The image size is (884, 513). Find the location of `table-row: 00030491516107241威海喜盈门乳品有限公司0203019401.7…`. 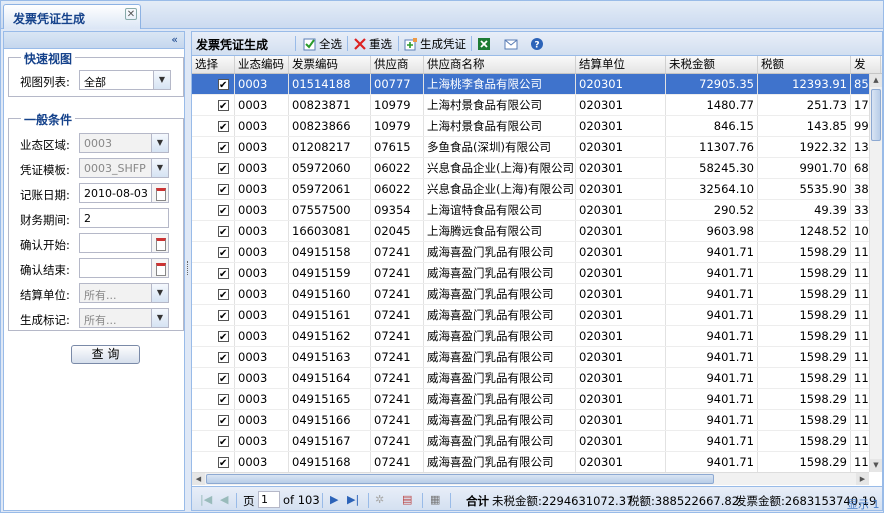

table-row: 00030491516107241威海喜盈门乳品有限公司0203019401.7… is located at coordinates (530, 315).